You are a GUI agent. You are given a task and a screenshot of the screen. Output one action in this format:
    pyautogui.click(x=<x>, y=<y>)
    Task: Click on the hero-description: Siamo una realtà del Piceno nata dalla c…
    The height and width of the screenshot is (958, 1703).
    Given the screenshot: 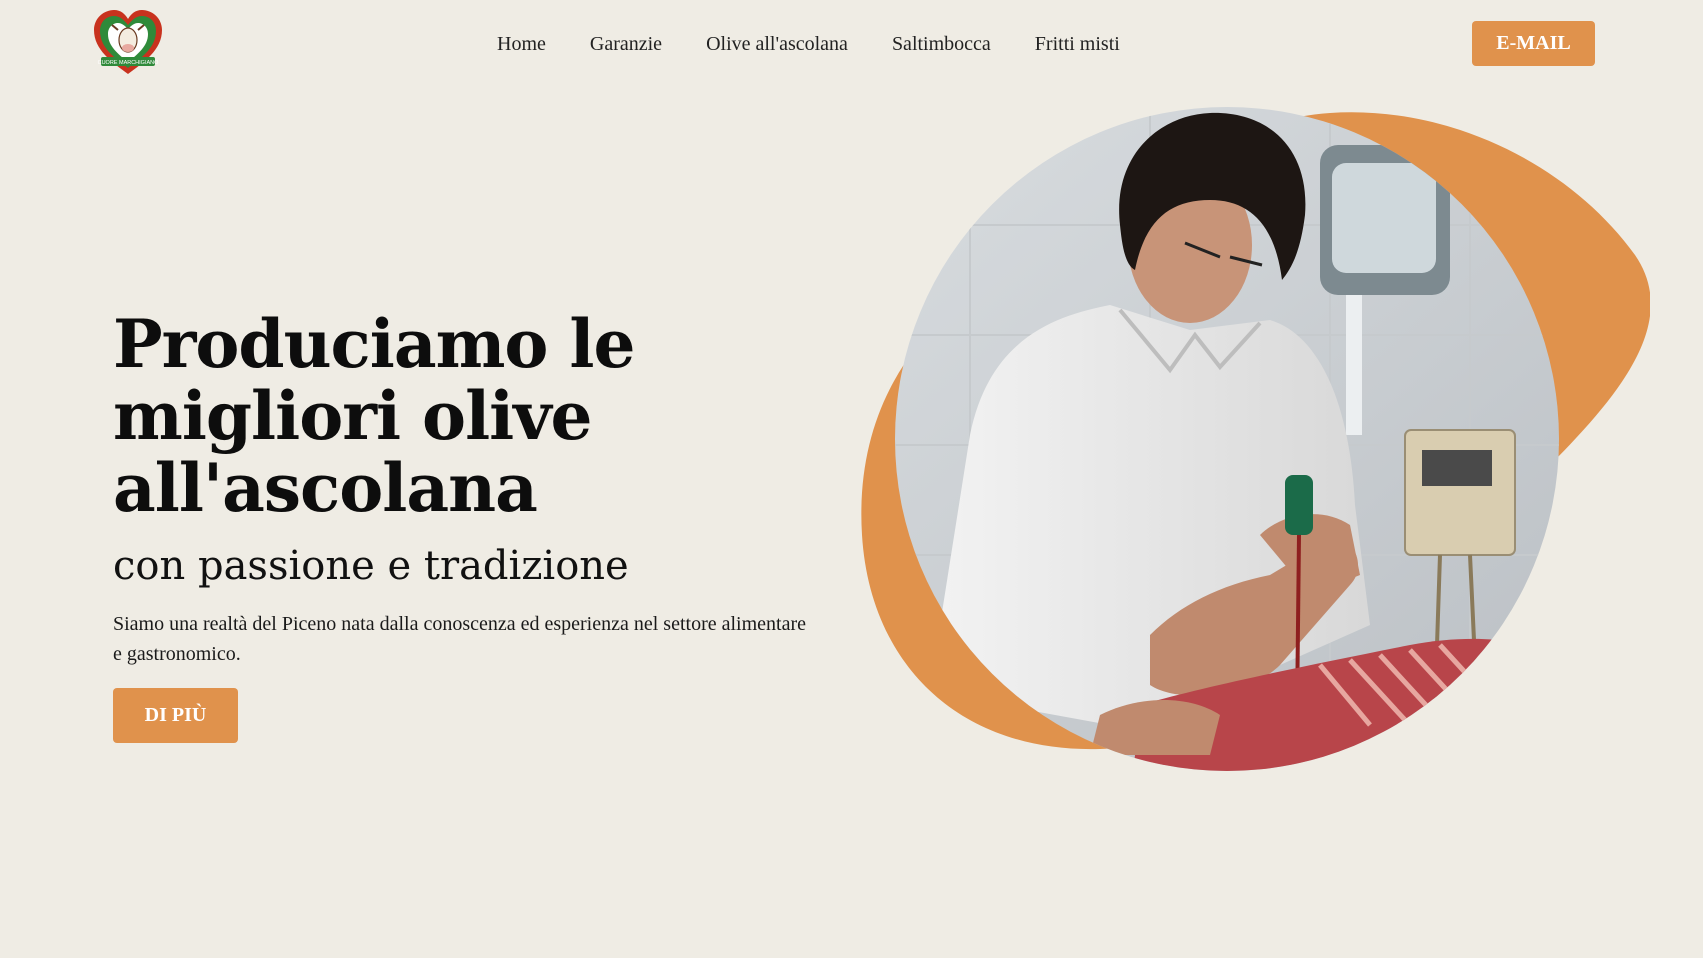 What is the action you would take?
    pyautogui.click(x=460, y=639)
    